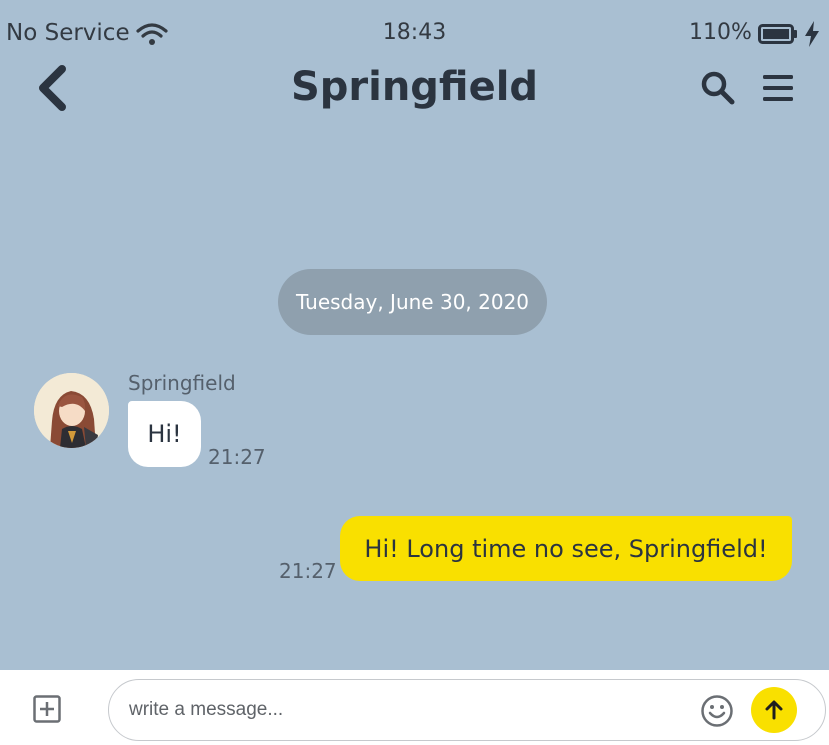  I want to click on charging-bolt-icon, so click(812, 34).